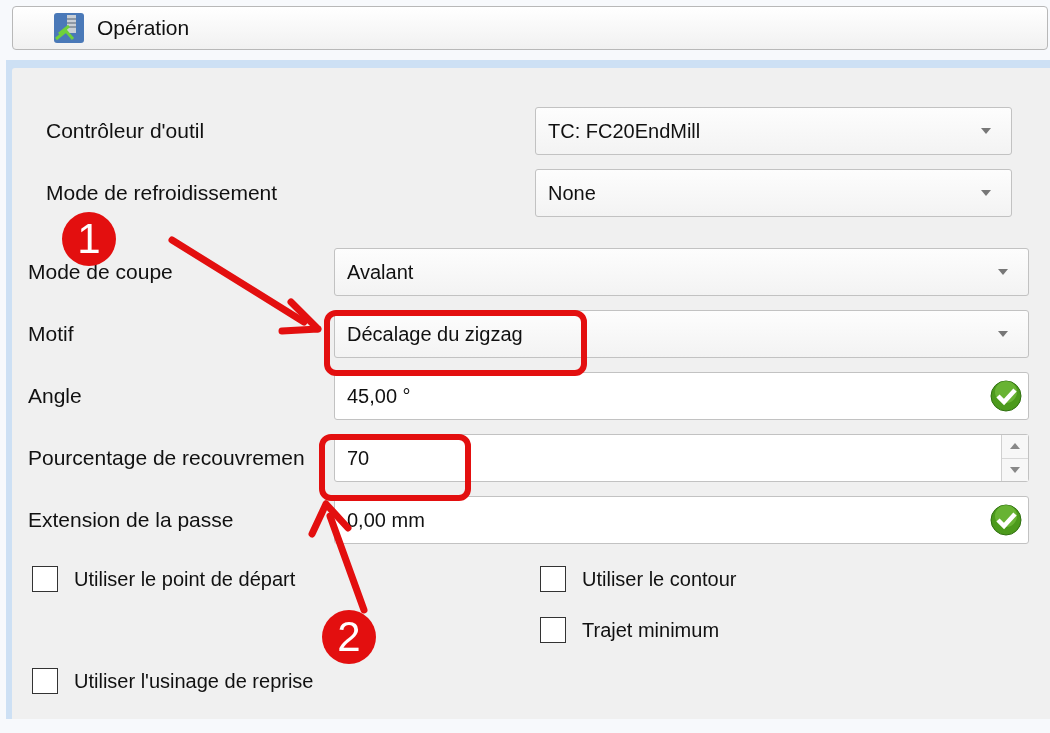 Image resolution: width=1050 pixels, height=733 pixels. What do you see at coordinates (659, 579) in the screenshot?
I see `checkbox-label: Utiliser le contour` at bounding box center [659, 579].